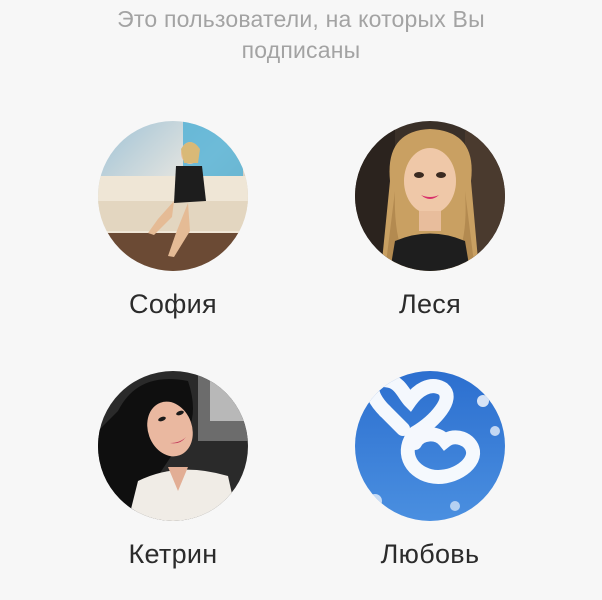 The height and width of the screenshot is (600, 602). What do you see at coordinates (173, 304) in the screenshot?
I see `user-name: София` at bounding box center [173, 304].